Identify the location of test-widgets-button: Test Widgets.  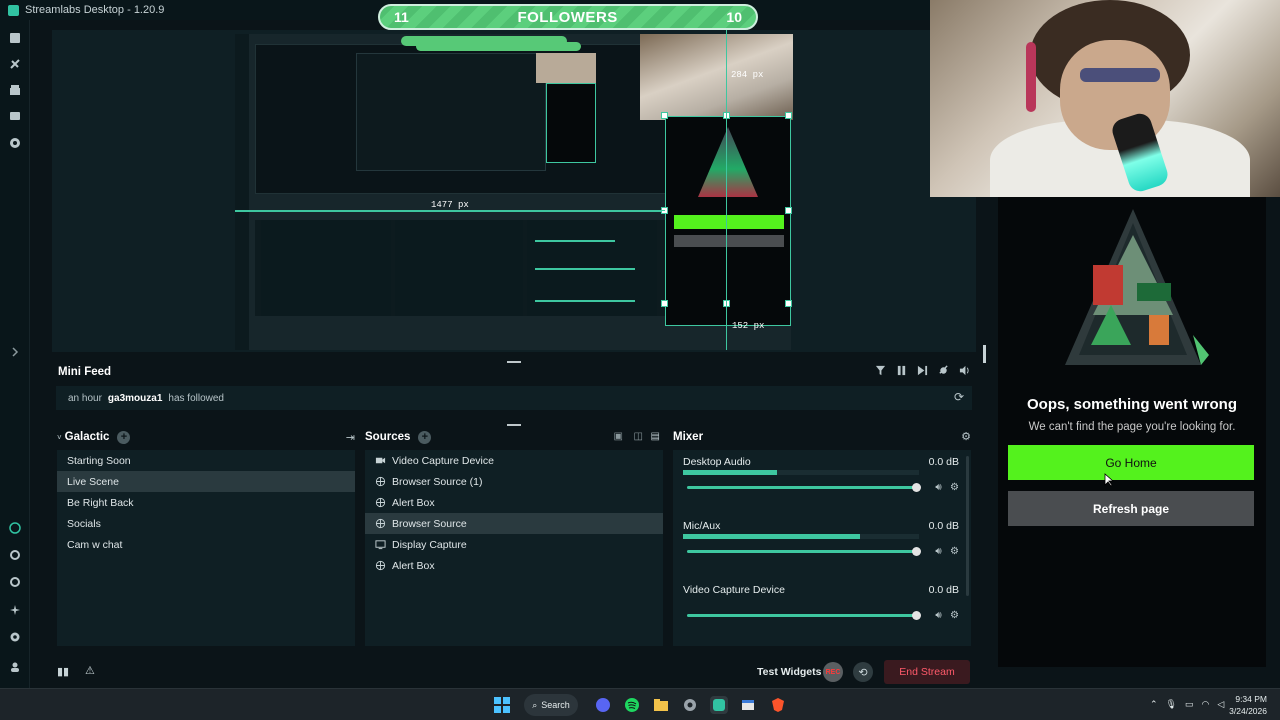
(789, 672).